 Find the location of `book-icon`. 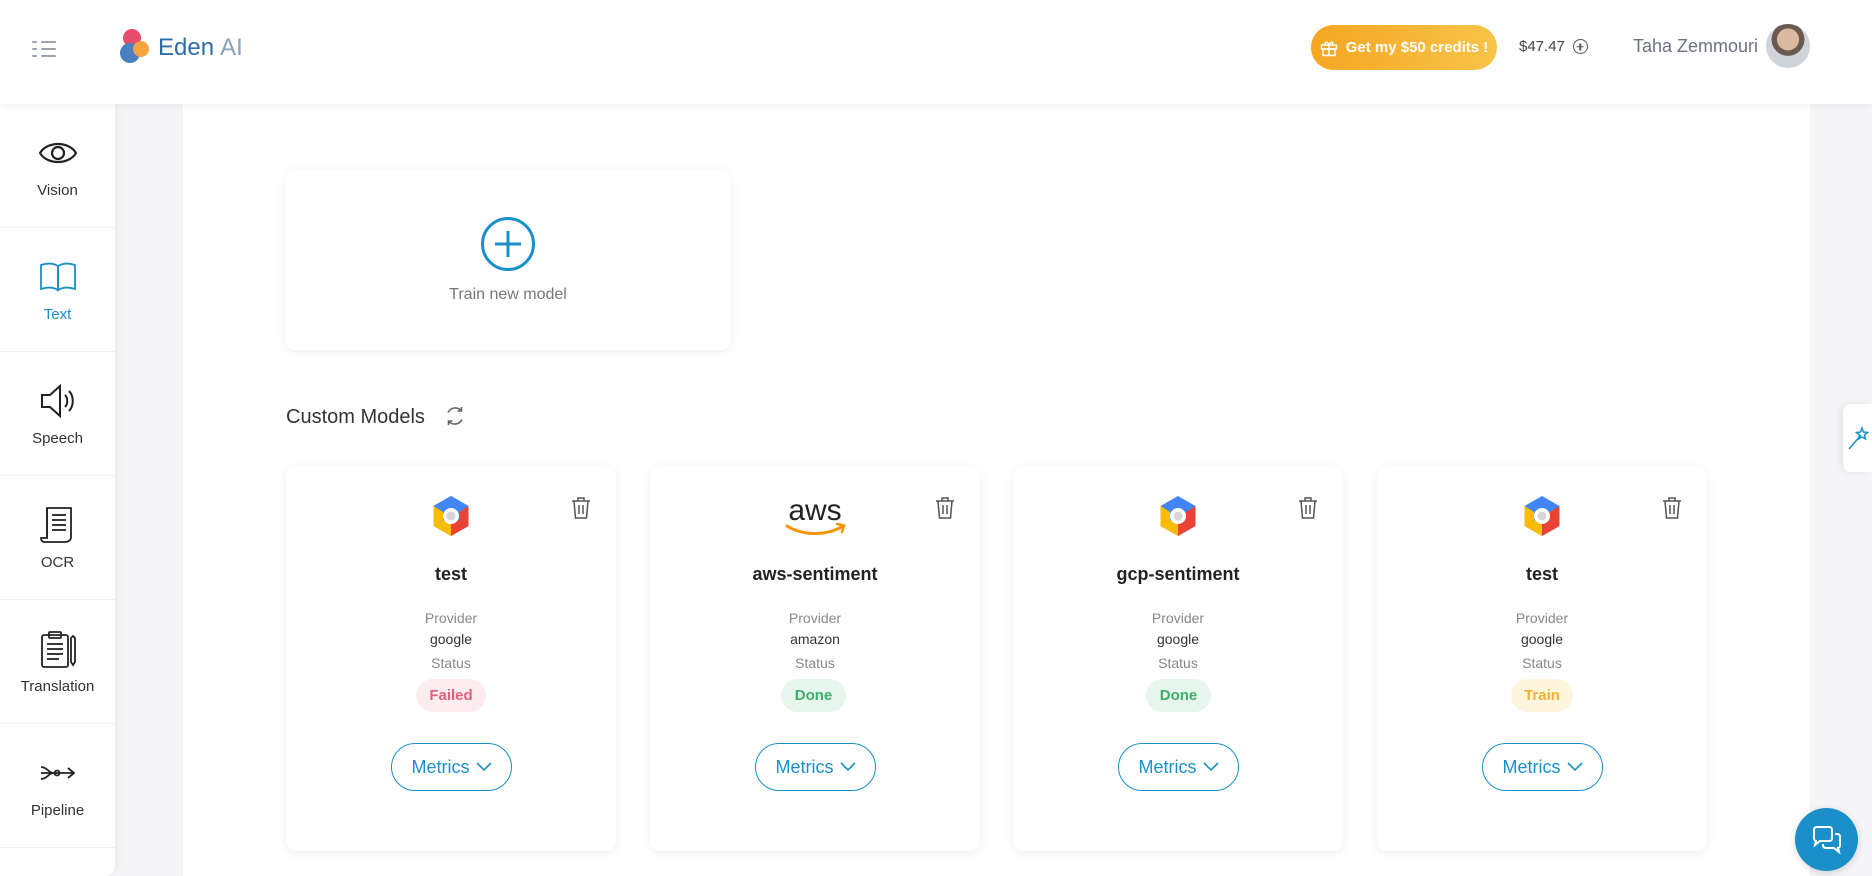

book-icon is located at coordinates (57, 277).